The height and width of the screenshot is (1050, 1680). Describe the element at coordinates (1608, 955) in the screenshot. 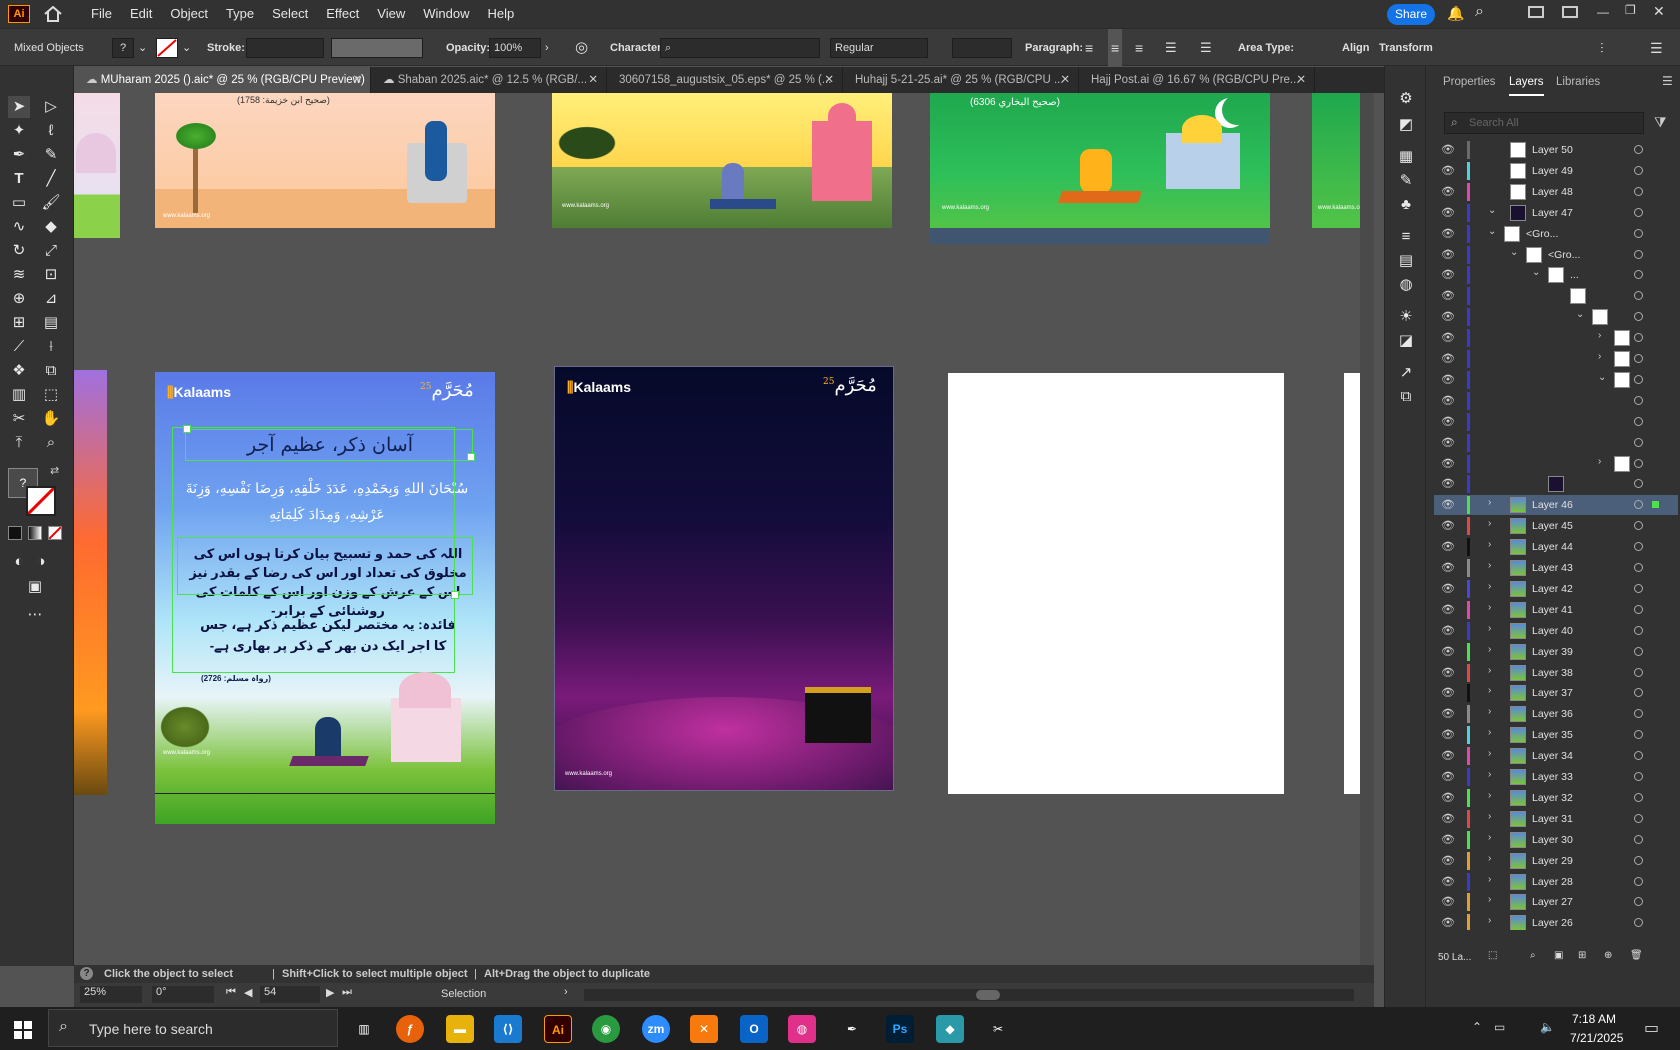

I see `new-layer-icon: ⊕` at that location.